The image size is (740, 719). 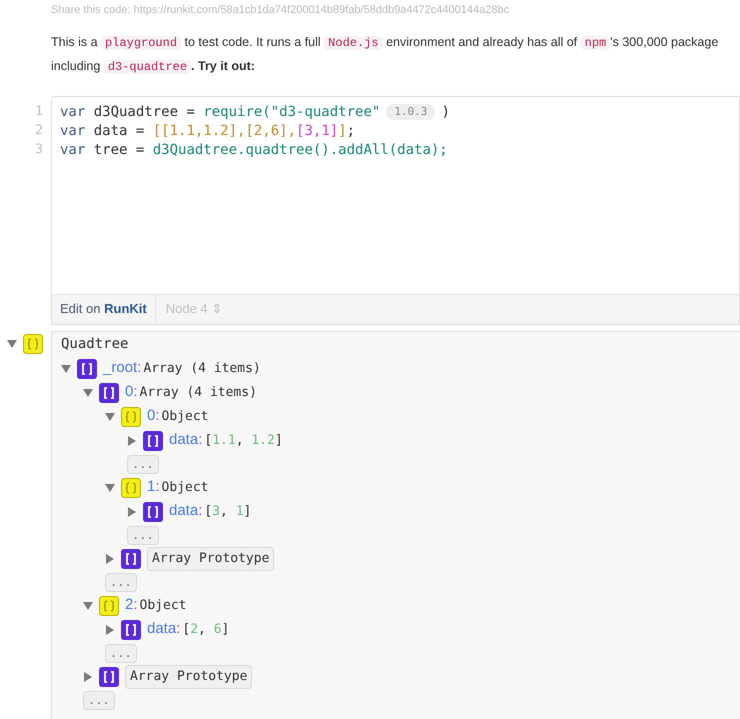 I want to click on intro-paragraph: This is a playground to test code. It runs a full Node.js environment and already has all of npm 's 300,000 package including d3-quadtree . Try it out:, so click(x=385, y=55).